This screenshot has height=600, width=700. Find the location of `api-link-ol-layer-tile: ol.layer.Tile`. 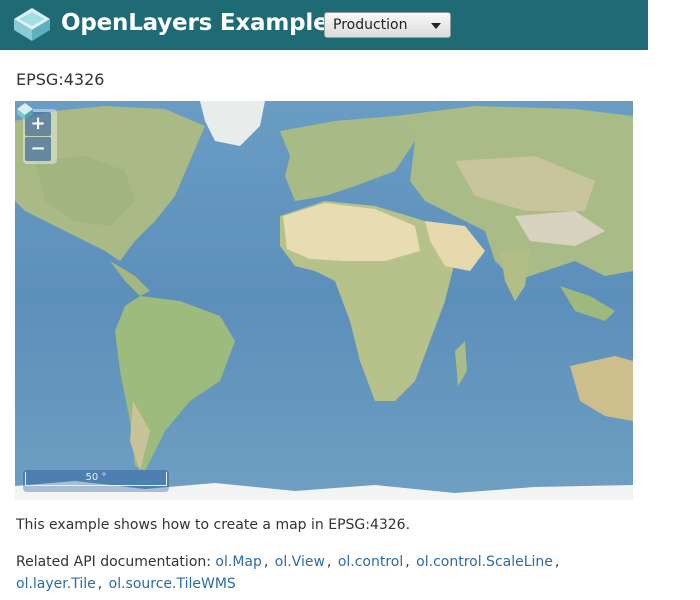

api-link-ol-layer-tile: ol.layer.Tile is located at coordinates (56, 584).